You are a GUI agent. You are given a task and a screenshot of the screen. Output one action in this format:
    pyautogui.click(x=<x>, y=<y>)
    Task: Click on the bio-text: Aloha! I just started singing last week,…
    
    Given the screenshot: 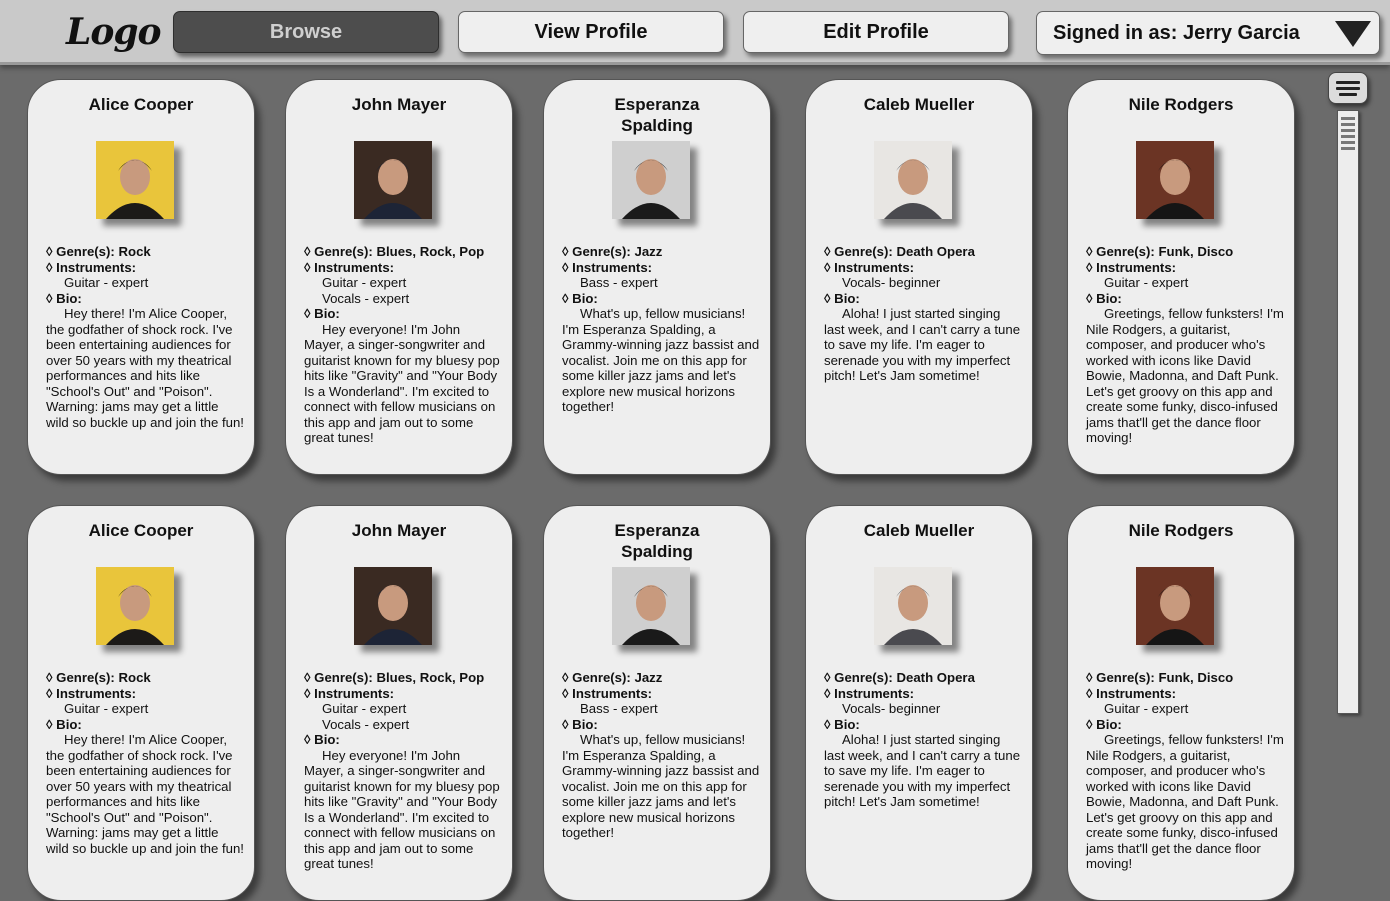 What is the action you would take?
    pyautogui.click(x=922, y=344)
    